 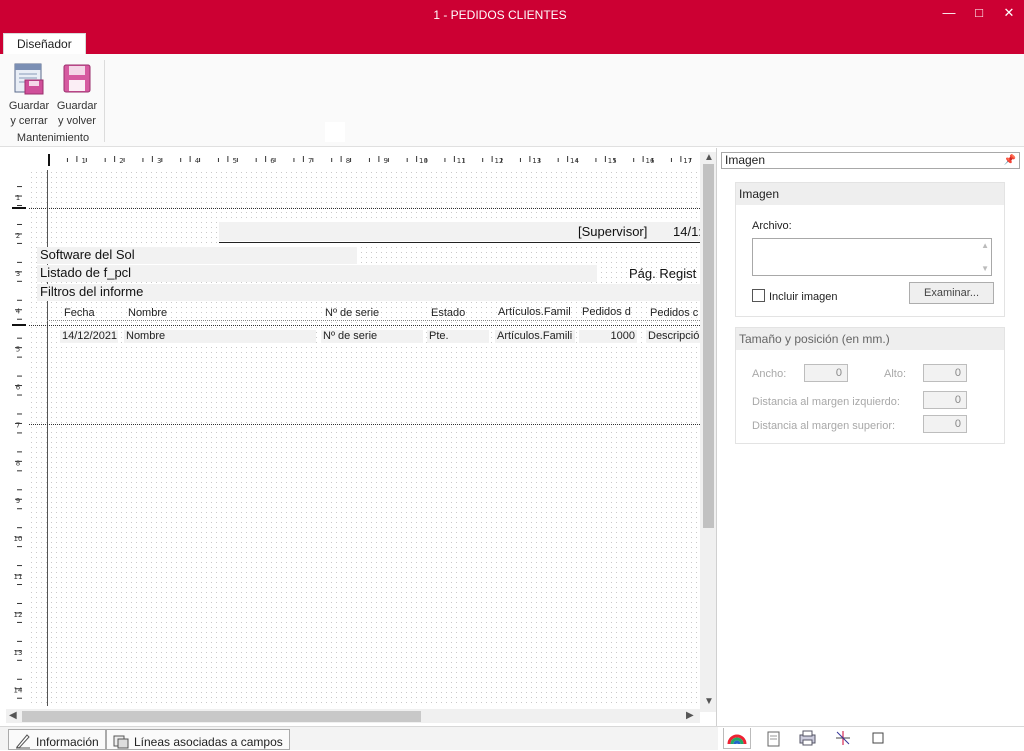 I want to click on layout-tab, so click(x=844, y=738).